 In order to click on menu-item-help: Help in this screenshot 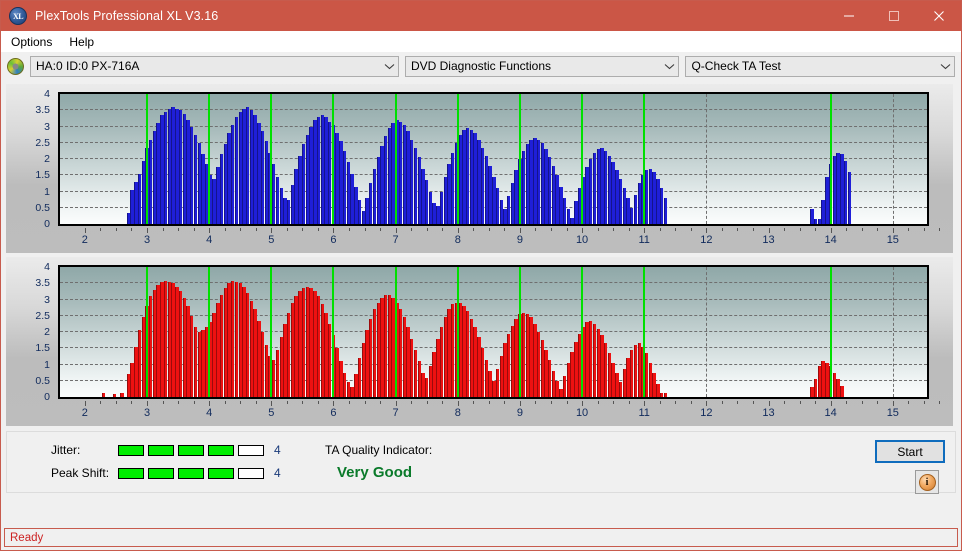, I will do `click(83, 42)`.